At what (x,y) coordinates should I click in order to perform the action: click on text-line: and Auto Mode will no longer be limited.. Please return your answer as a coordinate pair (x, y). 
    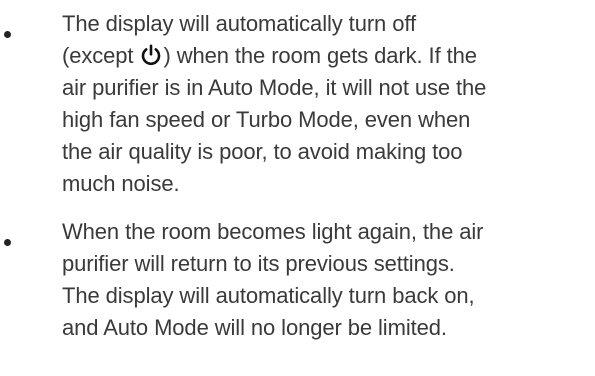
    Looking at the image, I should click on (254, 327).